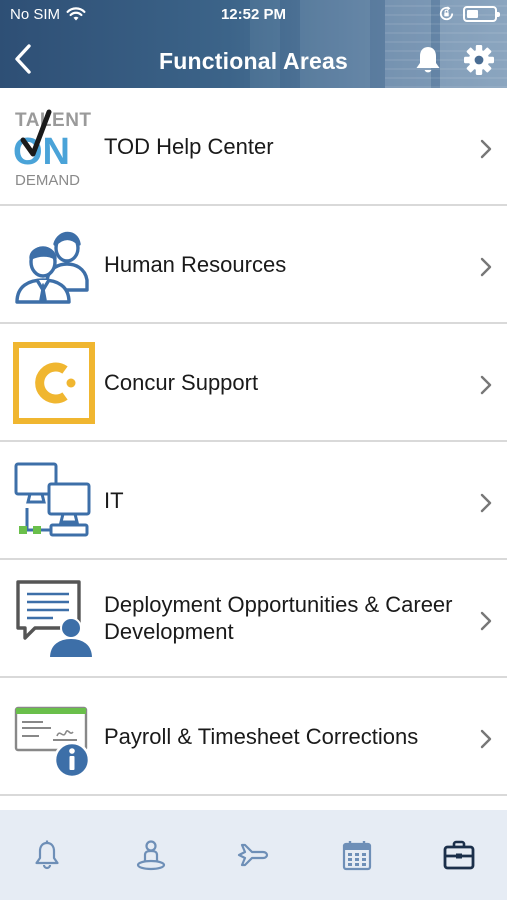 The image size is (507, 900). What do you see at coordinates (55, 619) in the screenshot?
I see `presentation-person-icon` at bounding box center [55, 619].